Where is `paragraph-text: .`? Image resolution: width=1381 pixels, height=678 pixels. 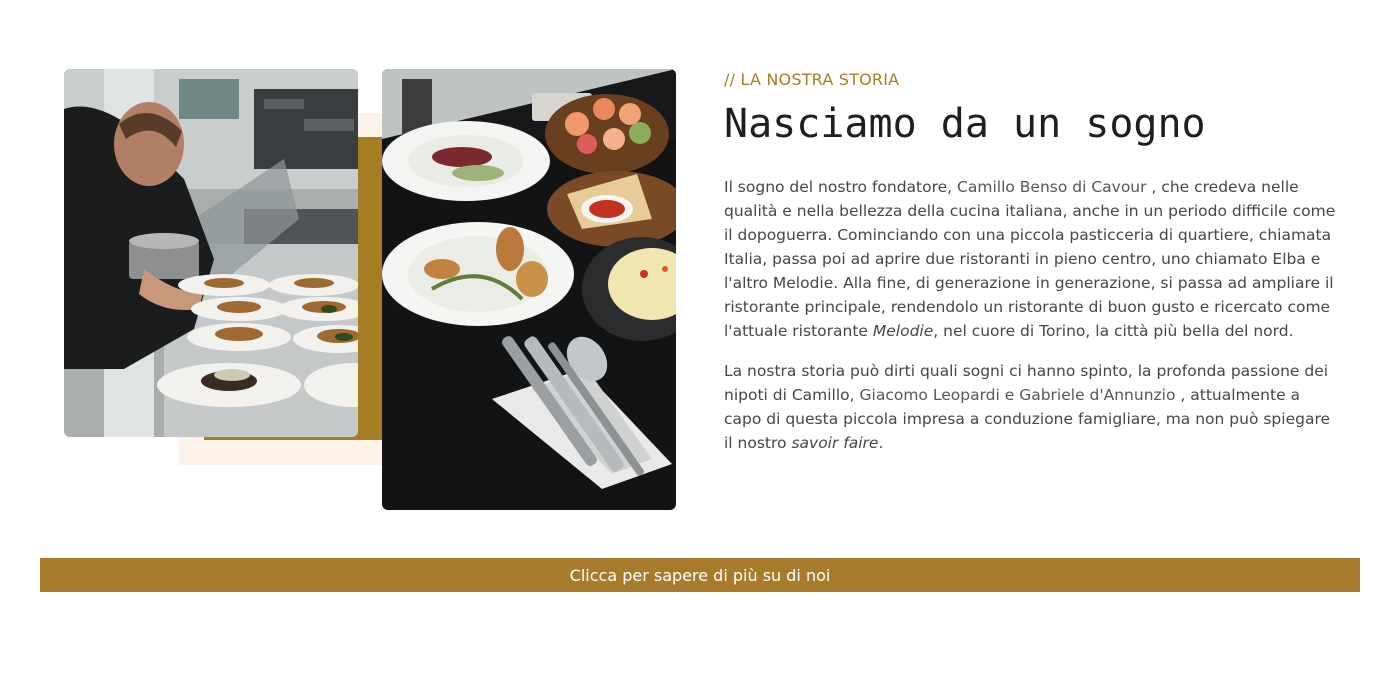 paragraph-text: . is located at coordinates (881, 443).